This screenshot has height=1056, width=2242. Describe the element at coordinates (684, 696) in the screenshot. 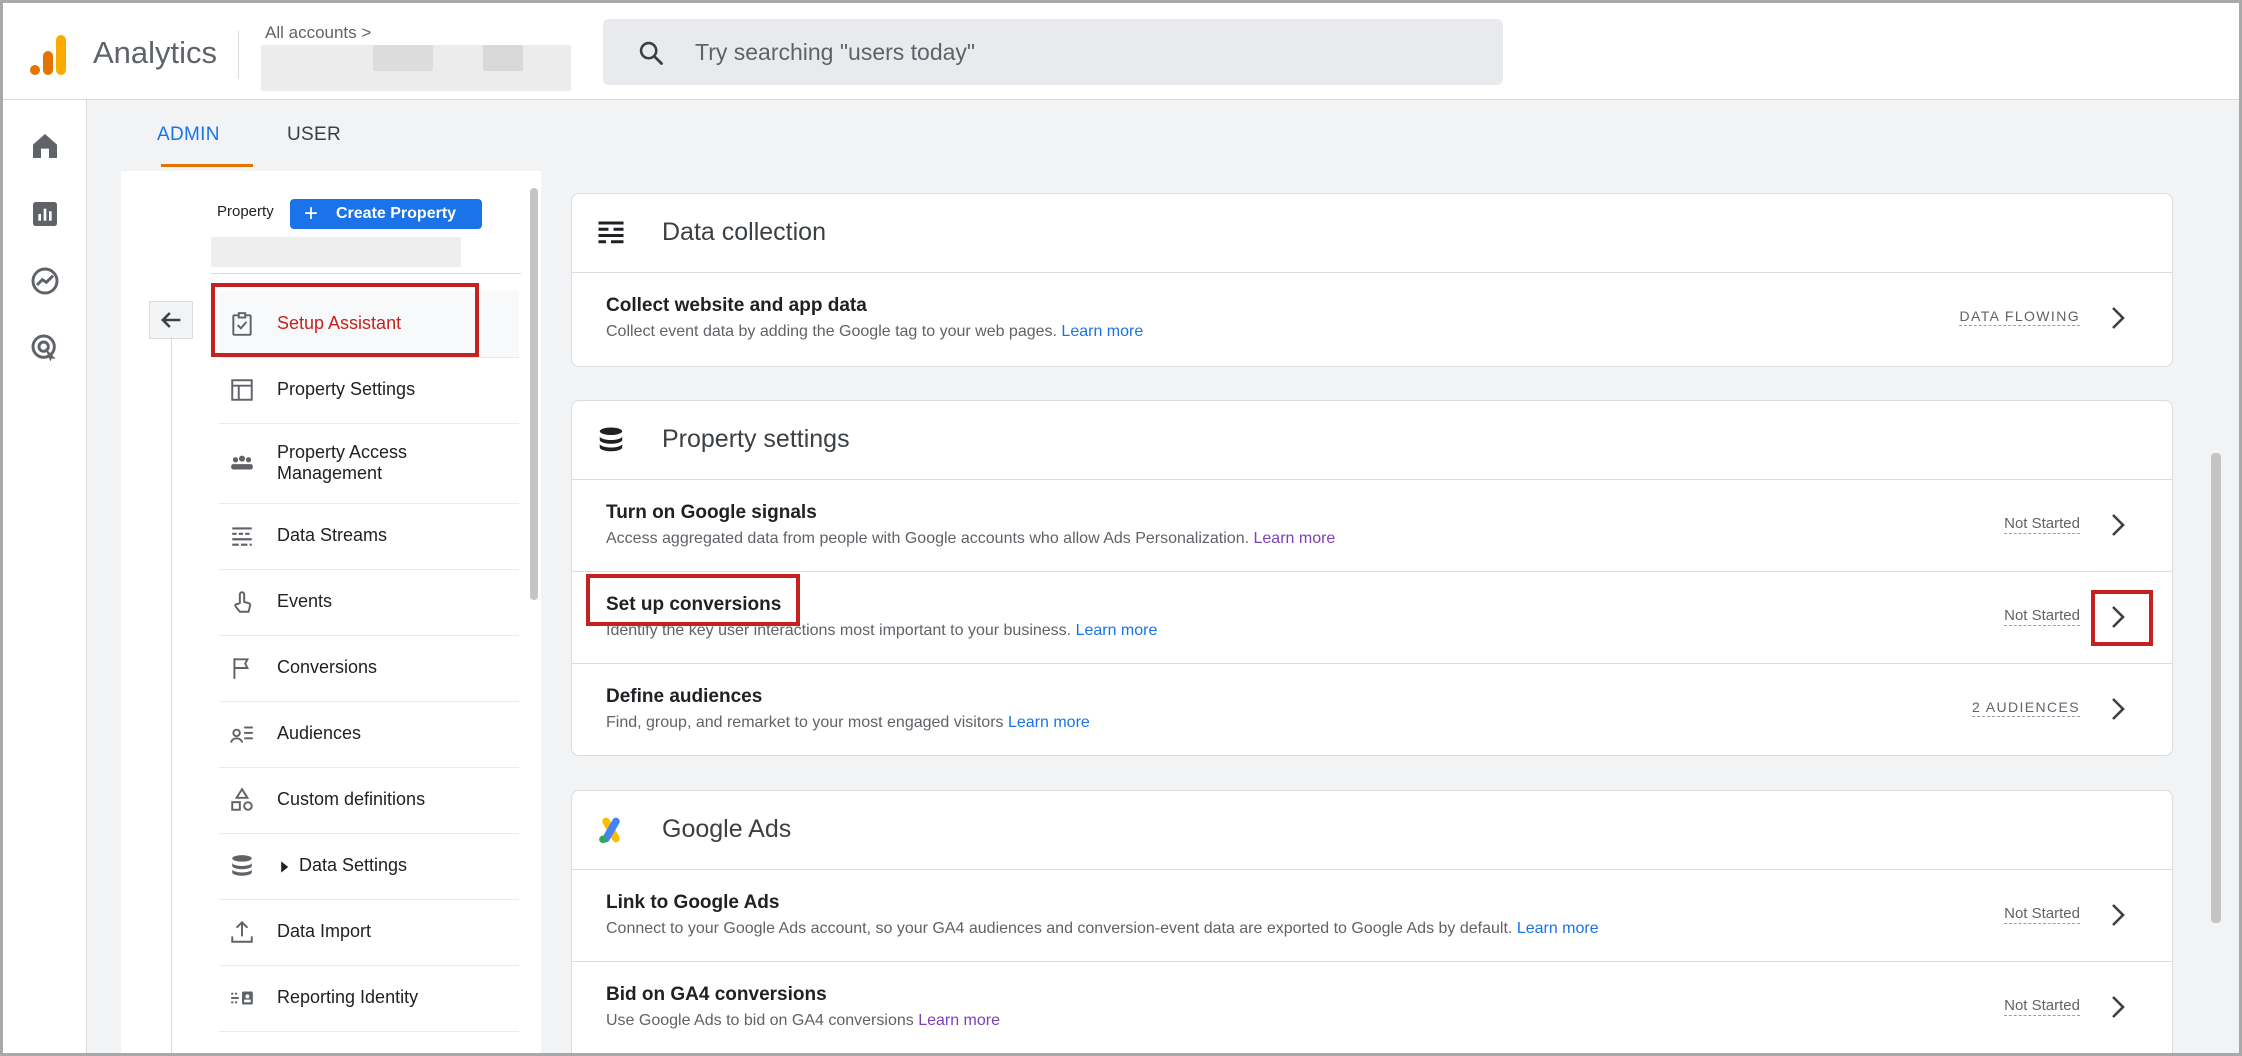

I see `row-title: Define audiences` at that location.